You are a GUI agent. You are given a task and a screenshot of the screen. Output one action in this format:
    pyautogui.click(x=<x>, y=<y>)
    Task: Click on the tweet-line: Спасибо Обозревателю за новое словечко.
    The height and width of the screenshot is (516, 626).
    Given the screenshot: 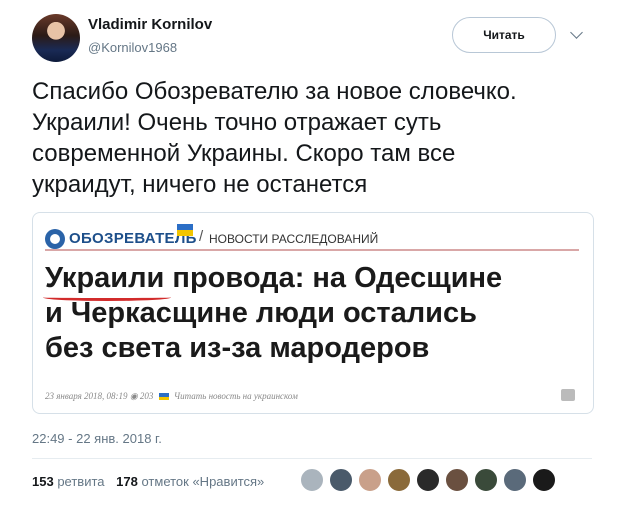 What is the action you would take?
    pyautogui.click(x=274, y=91)
    